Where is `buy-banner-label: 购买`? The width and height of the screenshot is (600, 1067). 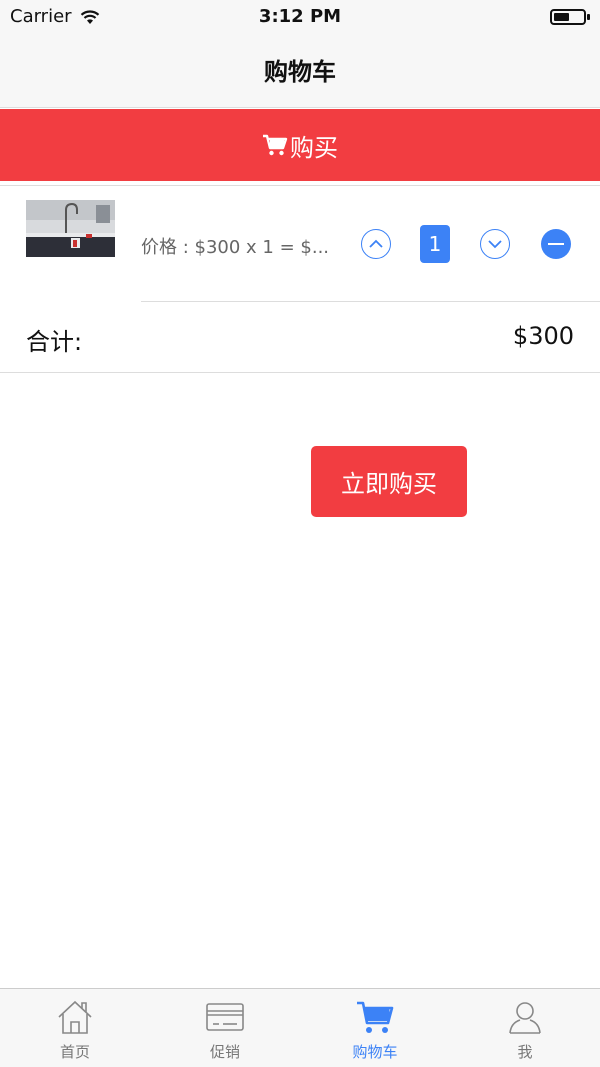 buy-banner-label: 购买 is located at coordinates (314, 147).